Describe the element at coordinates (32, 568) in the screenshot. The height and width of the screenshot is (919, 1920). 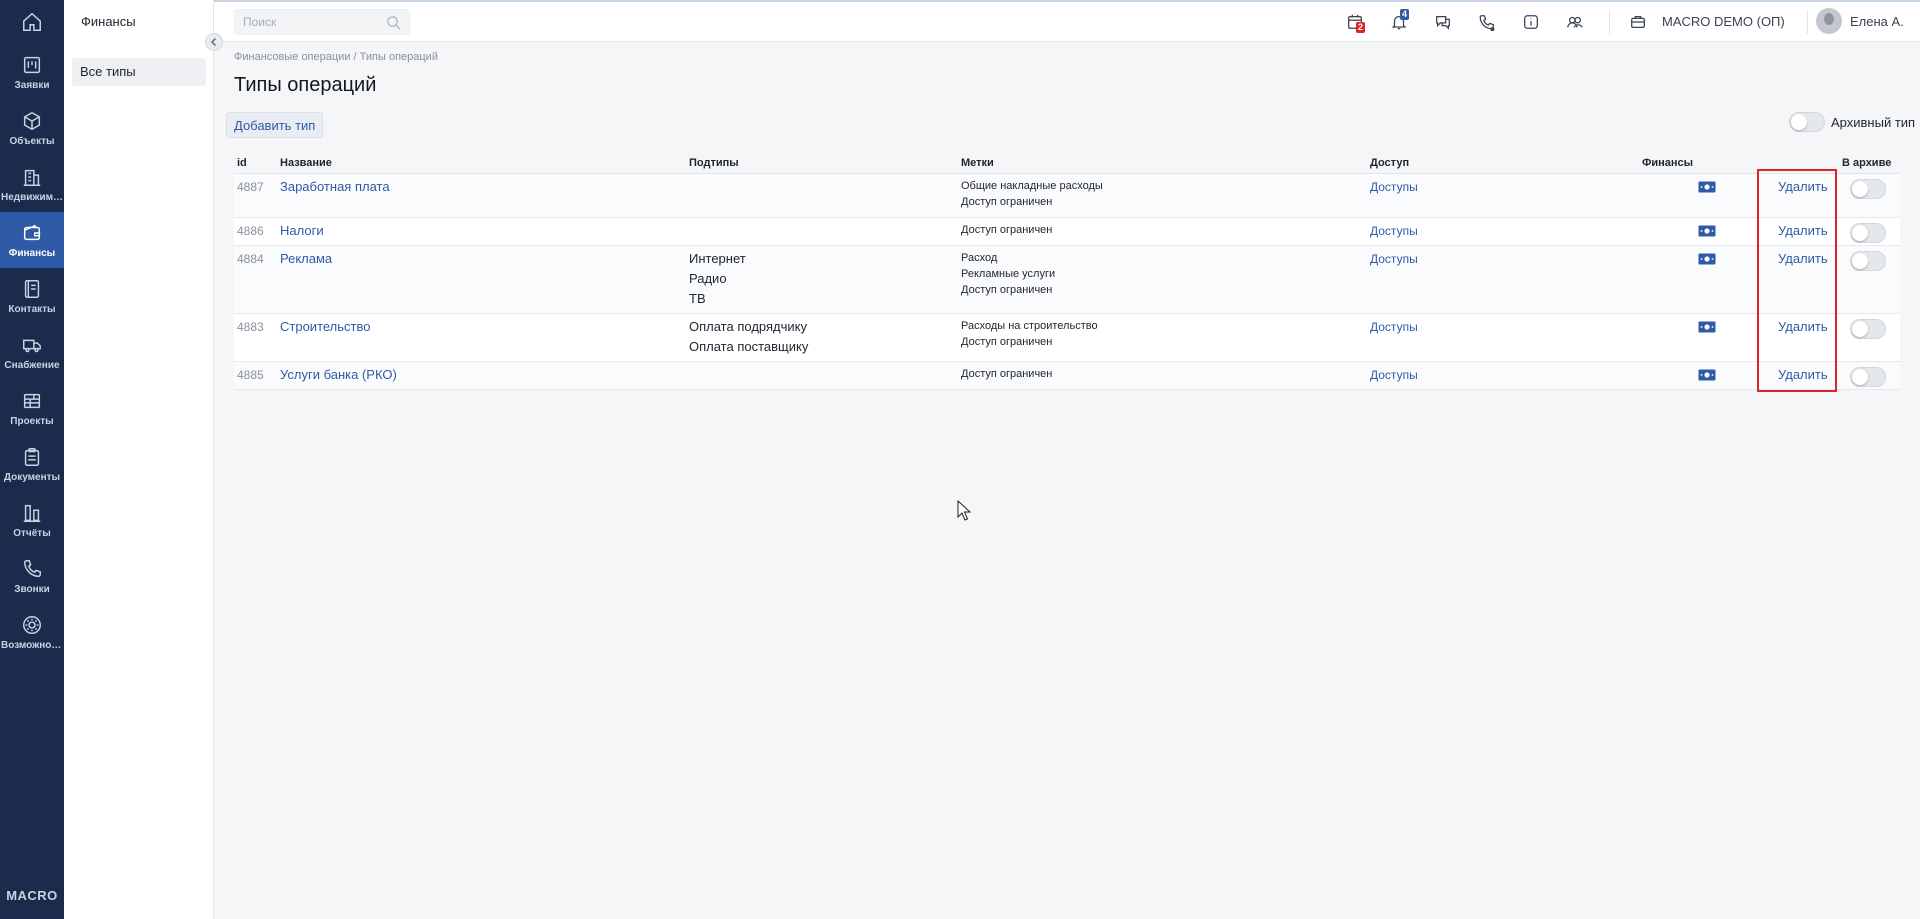
I see `phone-icon` at that location.